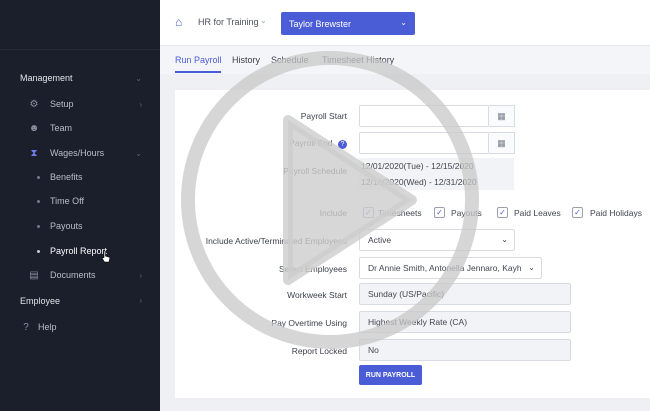 The width and height of the screenshot is (650, 411). I want to click on payroll-start-label: Payroll Start, so click(323, 116).